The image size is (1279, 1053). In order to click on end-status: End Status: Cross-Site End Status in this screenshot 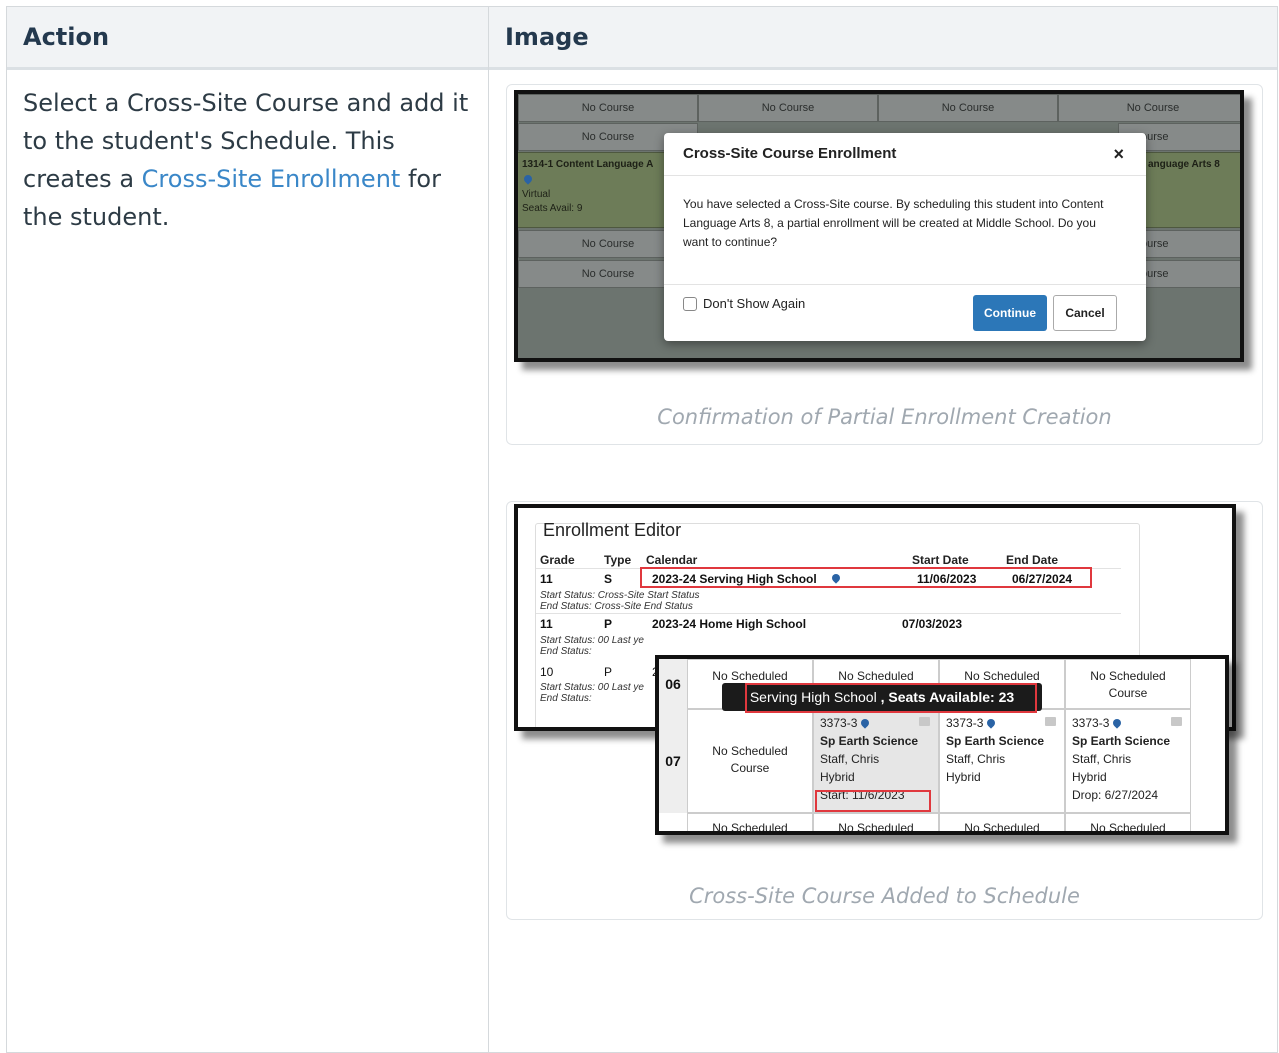, I will do `click(616, 606)`.